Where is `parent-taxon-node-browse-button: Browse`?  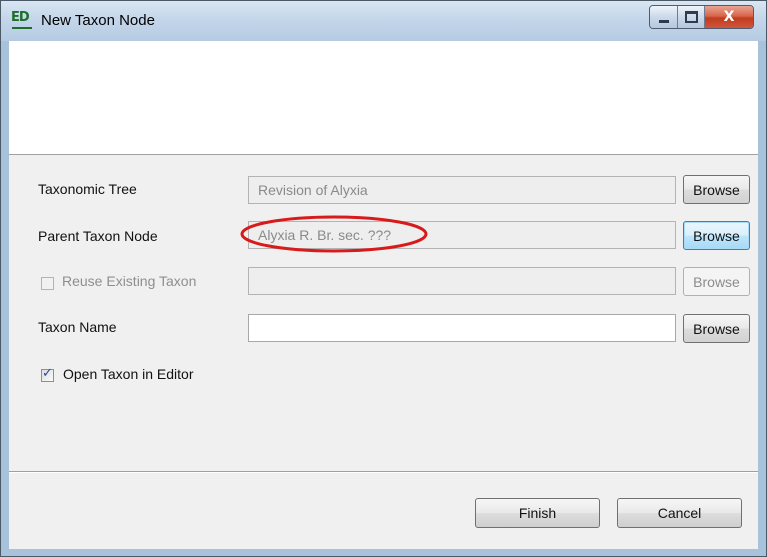 parent-taxon-node-browse-button: Browse is located at coordinates (716, 235).